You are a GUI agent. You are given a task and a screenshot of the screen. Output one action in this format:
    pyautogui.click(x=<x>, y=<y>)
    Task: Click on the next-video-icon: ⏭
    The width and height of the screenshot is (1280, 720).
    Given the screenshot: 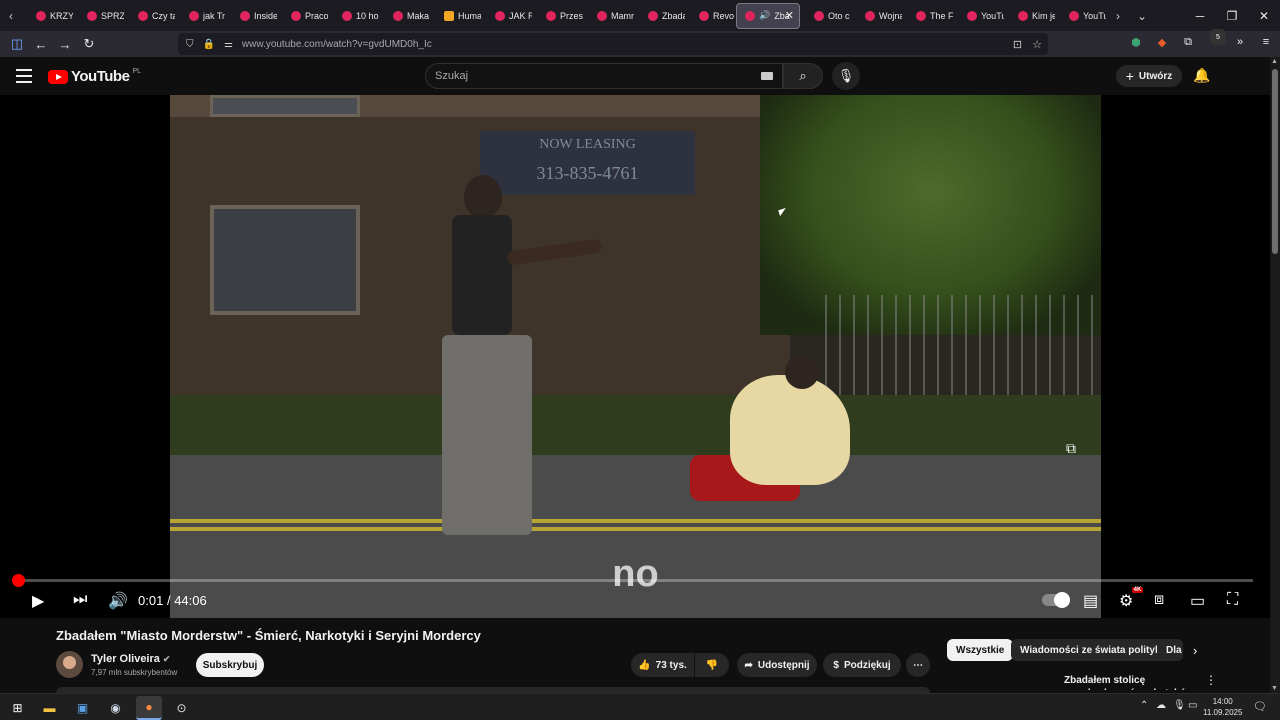 What is the action you would take?
    pyautogui.click(x=80, y=600)
    